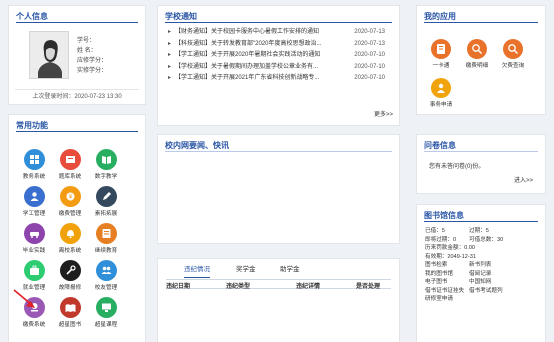  What do you see at coordinates (480, 265) in the screenshot?
I see `library-item: 新书列表` at bounding box center [480, 265].